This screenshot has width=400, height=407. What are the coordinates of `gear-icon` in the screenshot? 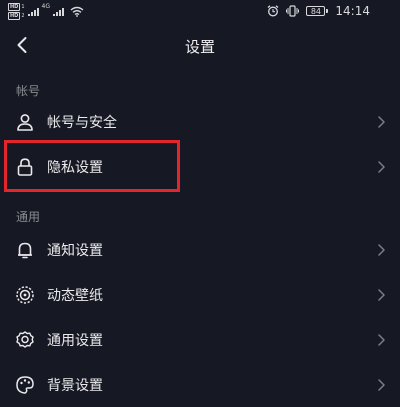 It's located at (25, 339).